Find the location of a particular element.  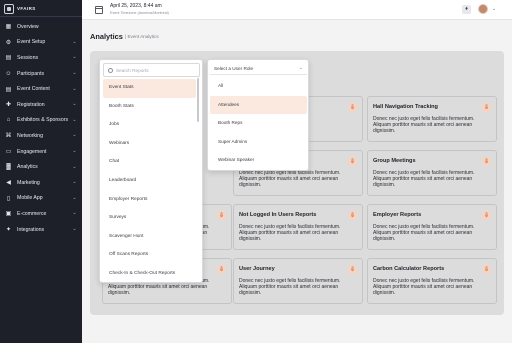

sidebar-divider is located at coordinates (41, 16).